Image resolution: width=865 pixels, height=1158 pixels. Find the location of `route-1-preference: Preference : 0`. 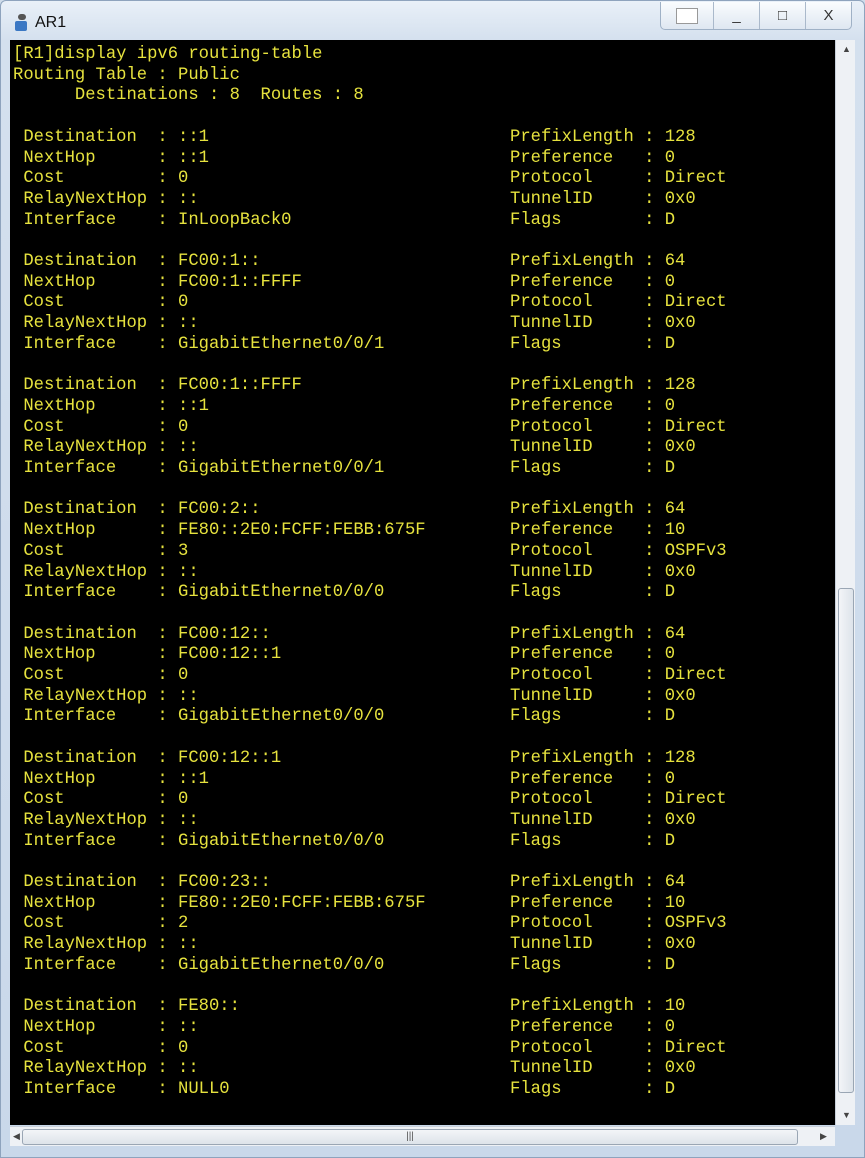

route-1-preference: Preference : 0 is located at coordinates (593, 158).